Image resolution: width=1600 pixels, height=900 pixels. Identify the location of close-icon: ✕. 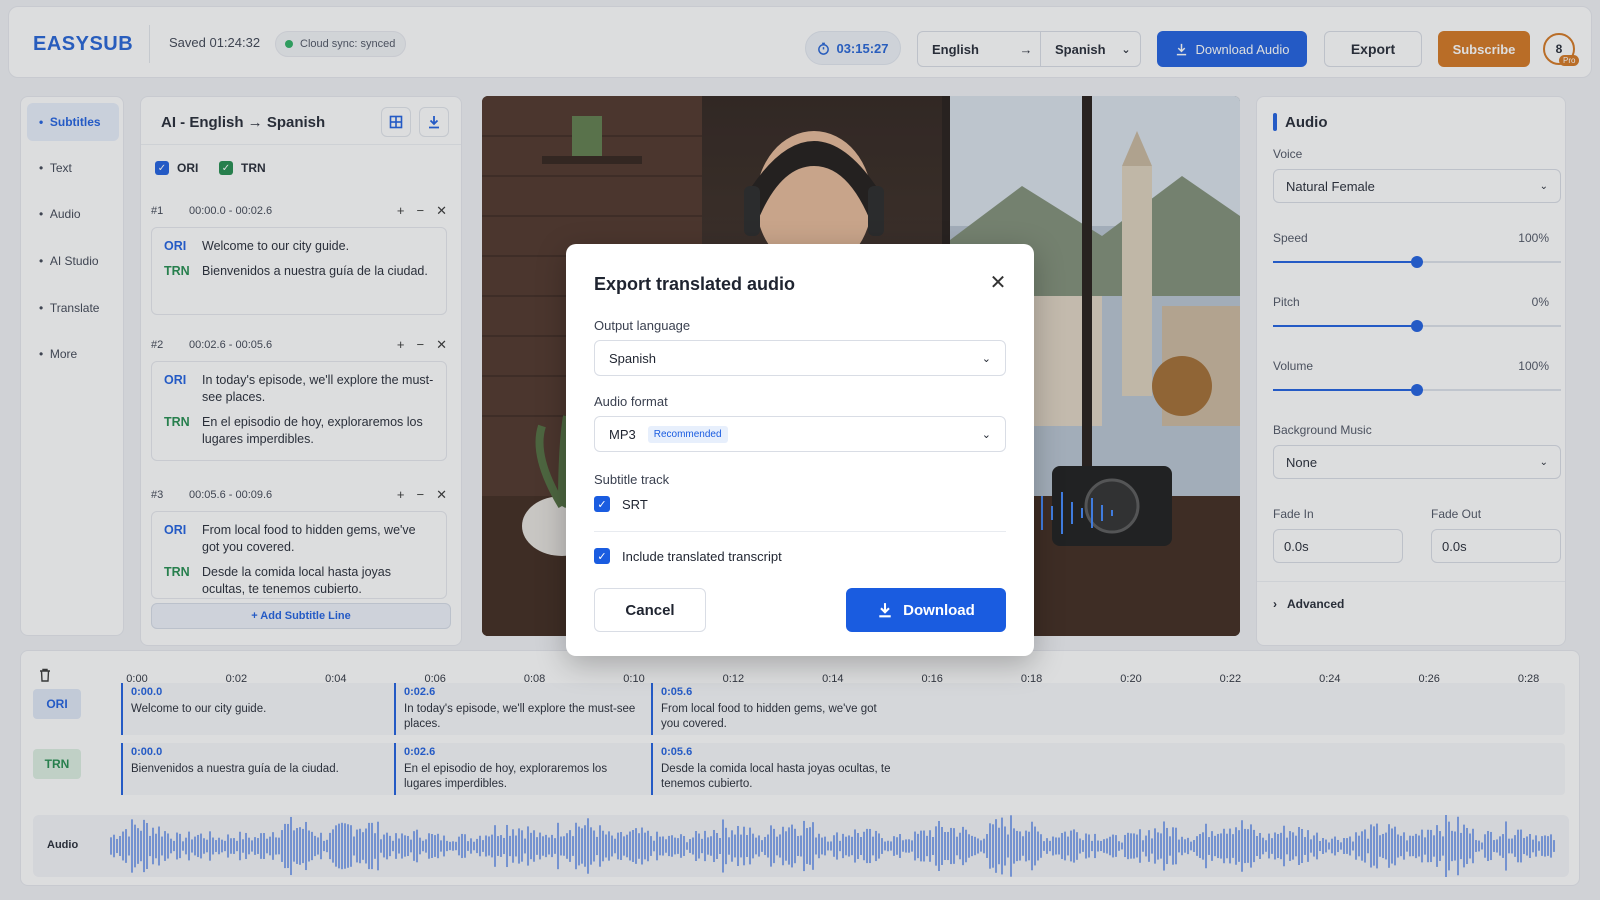
(998, 282).